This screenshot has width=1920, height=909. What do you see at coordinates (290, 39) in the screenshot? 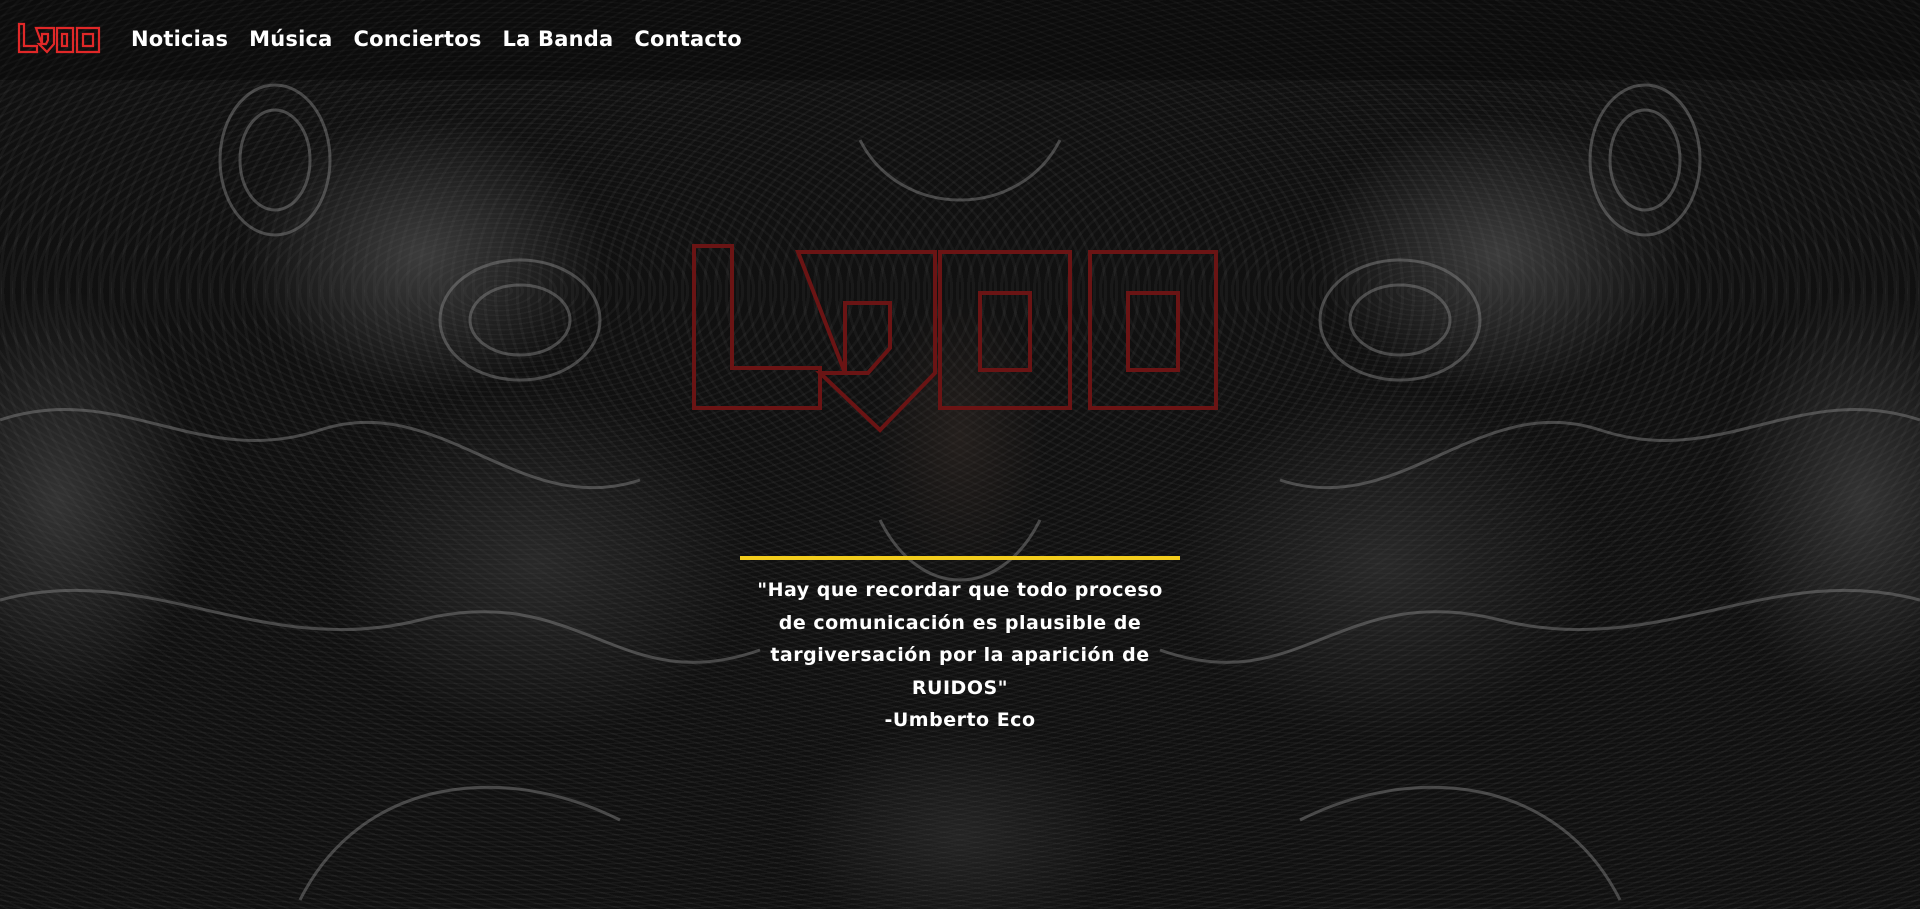
I see `nav-item-musica: Música` at bounding box center [290, 39].